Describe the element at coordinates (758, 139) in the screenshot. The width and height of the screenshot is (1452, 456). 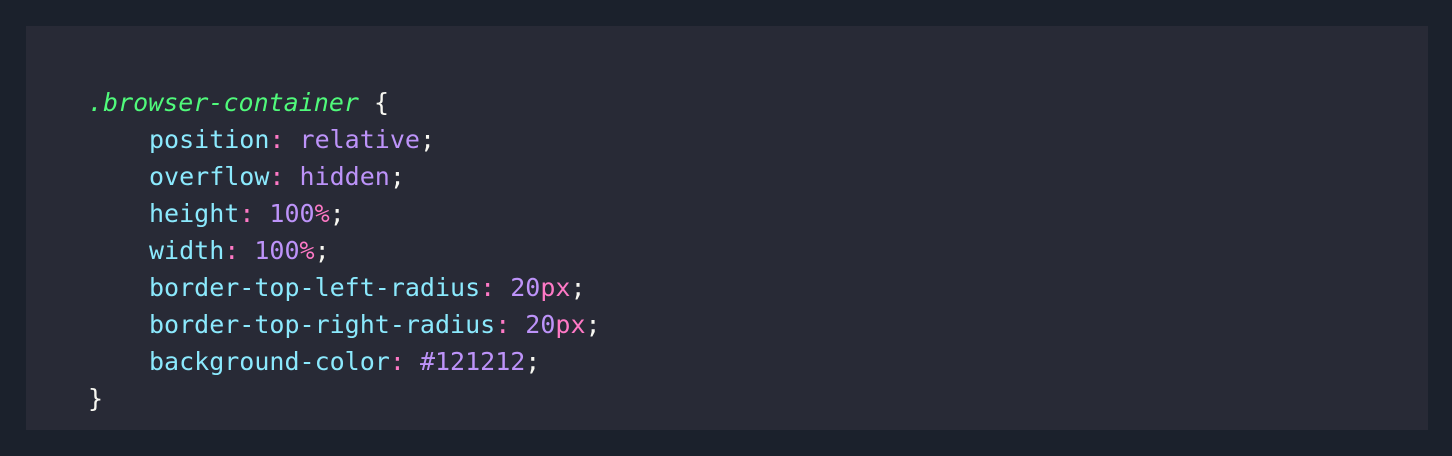
I see `declaration-line: position: relative;` at that location.